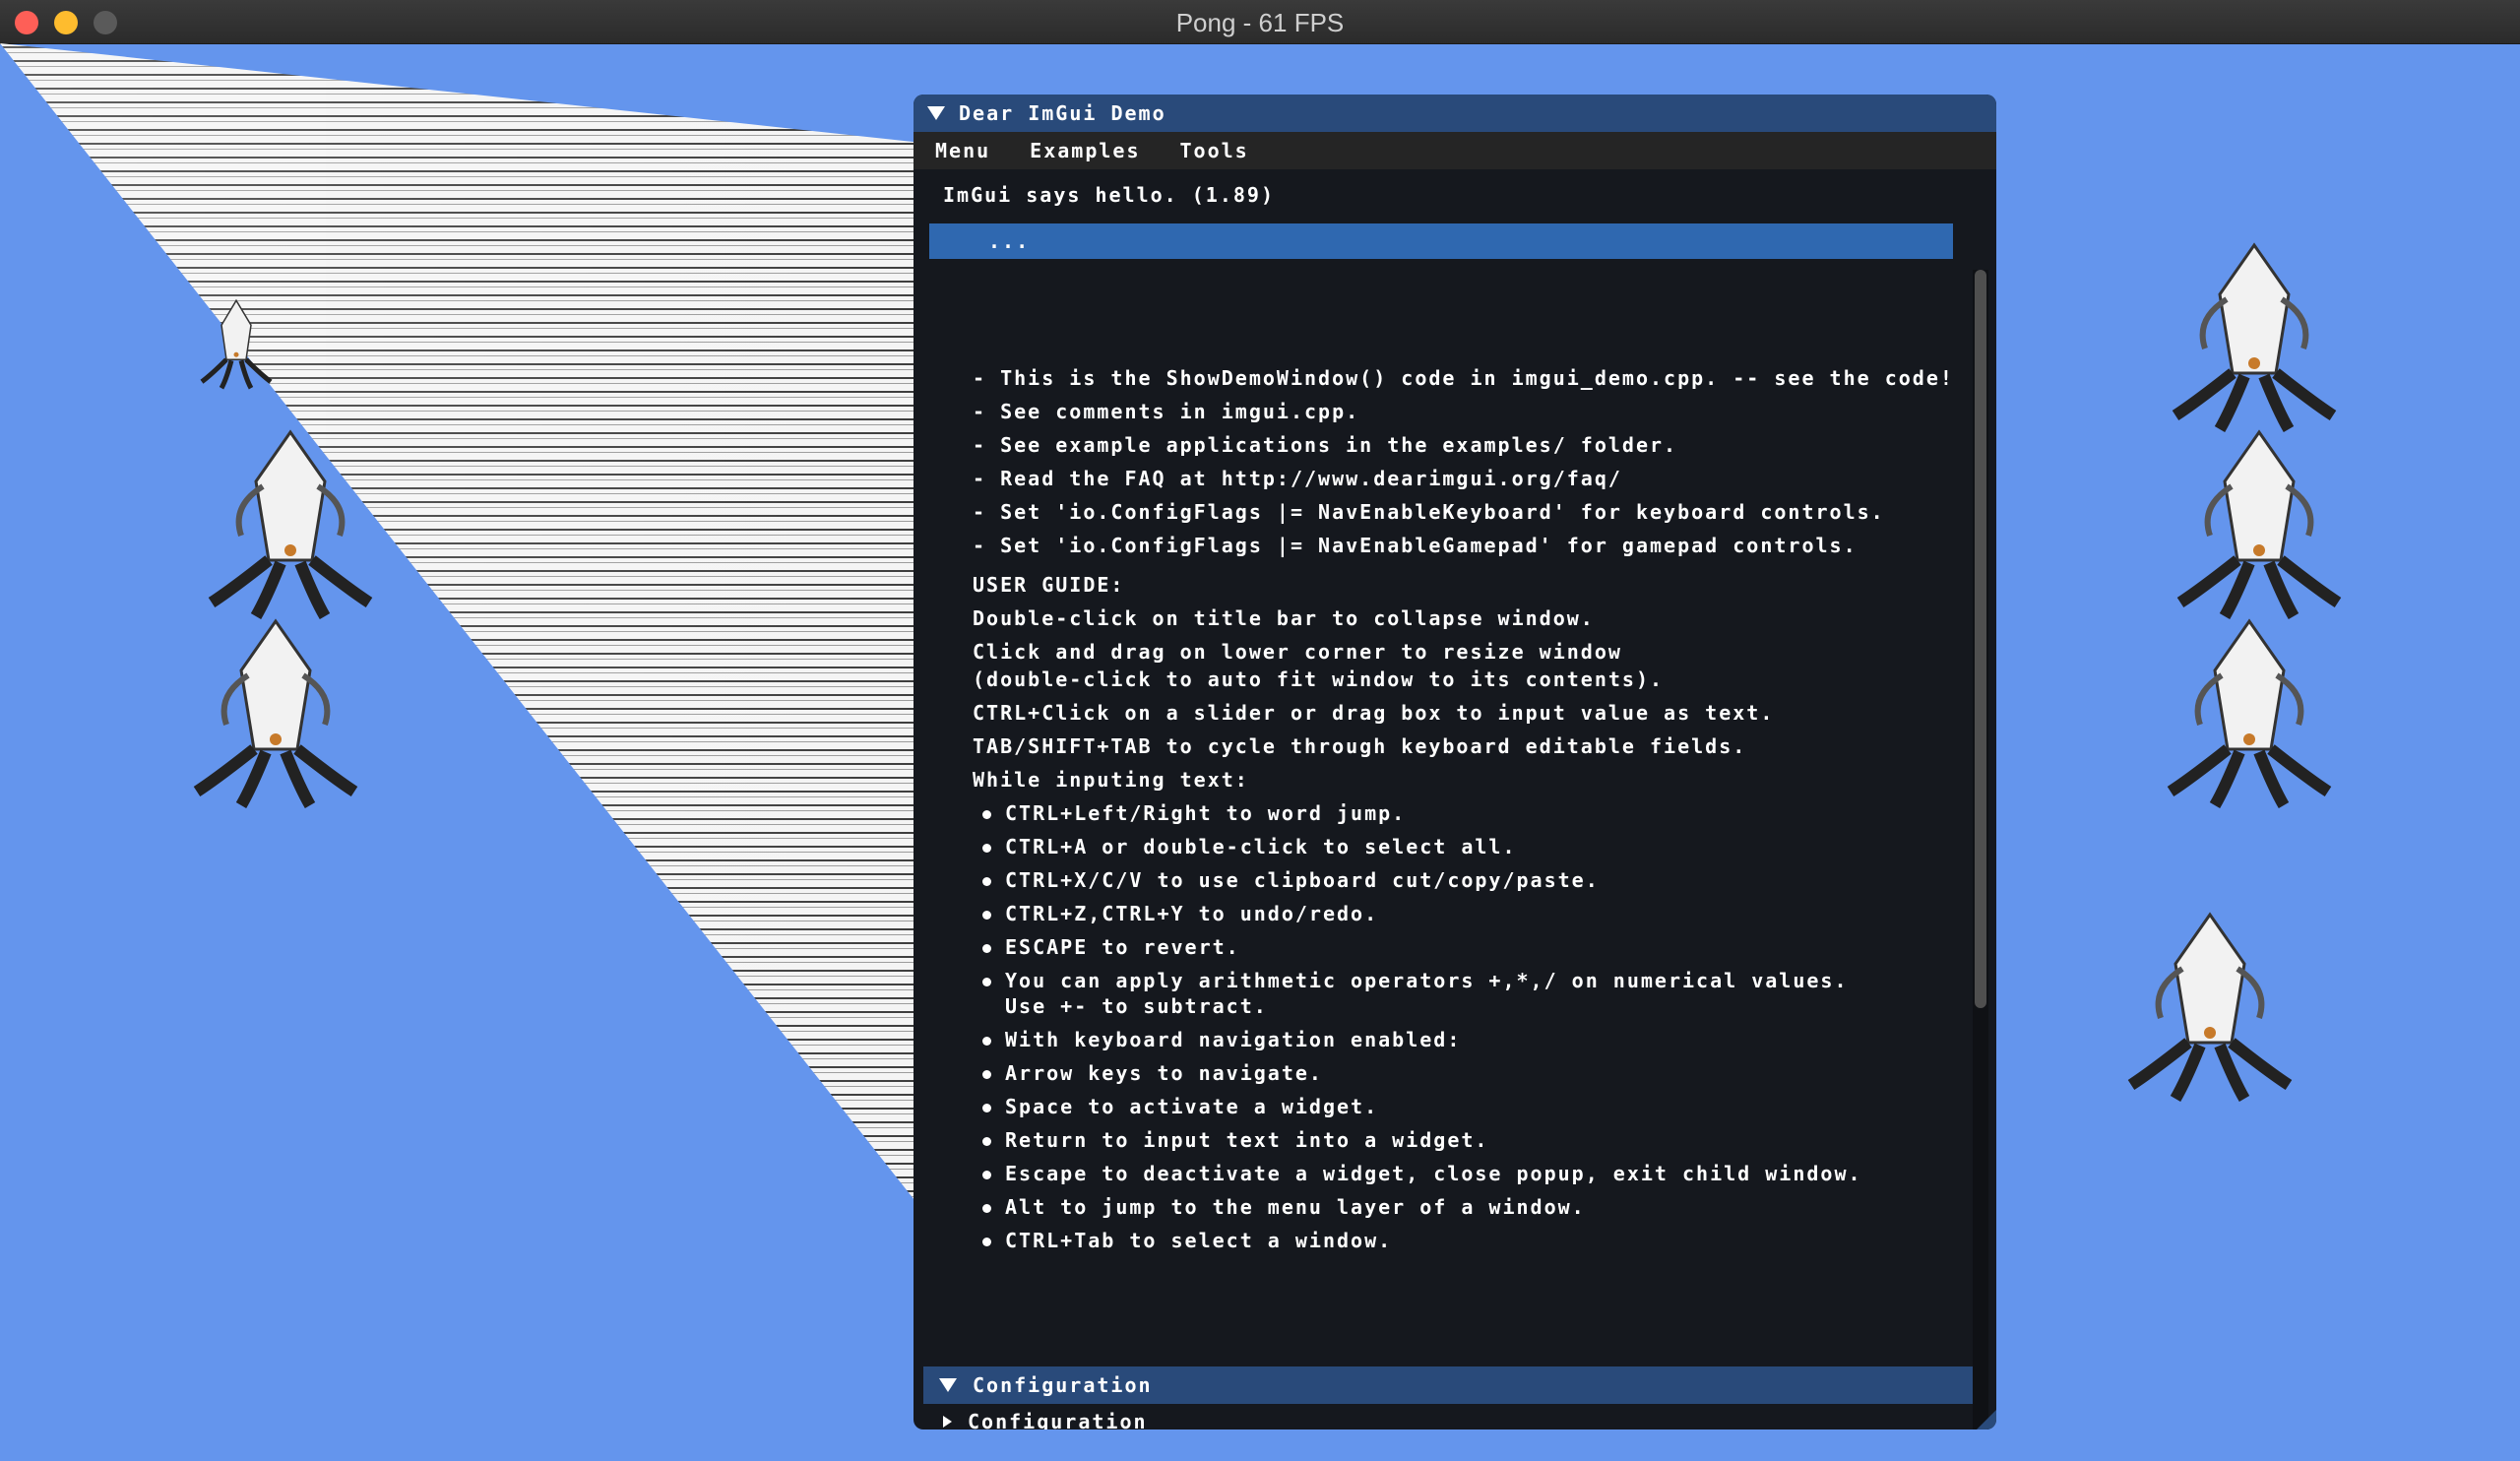 The width and height of the screenshot is (2520, 1461). What do you see at coordinates (1109, 195) in the screenshot?
I see `imgui-version-text: ImGui says hello. (1.89)` at bounding box center [1109, 195].